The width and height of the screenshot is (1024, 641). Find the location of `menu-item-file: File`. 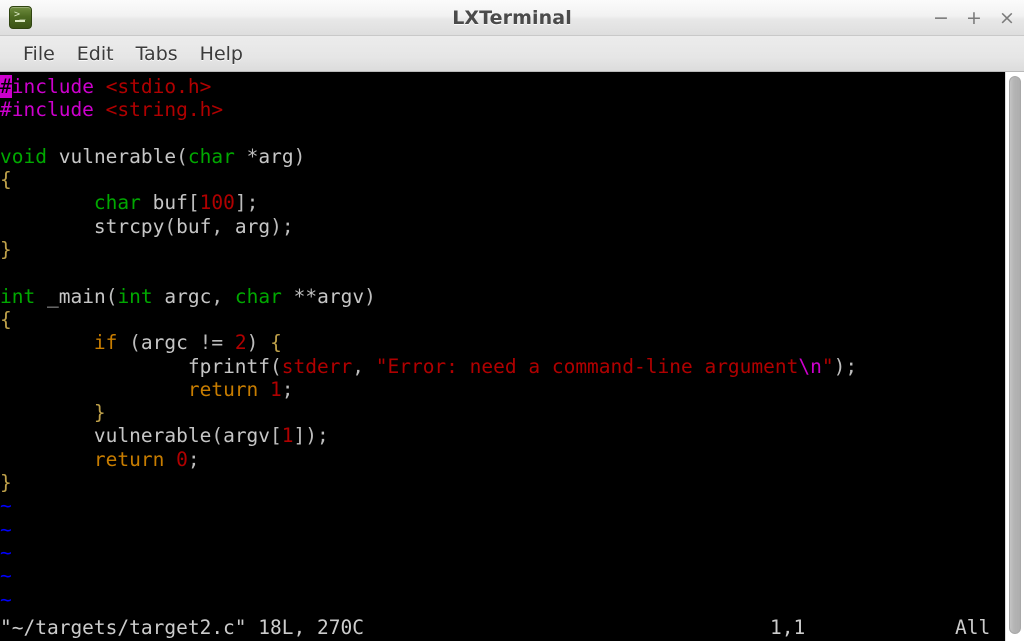

menu-item-file: File is located at coordinates (39, 54).